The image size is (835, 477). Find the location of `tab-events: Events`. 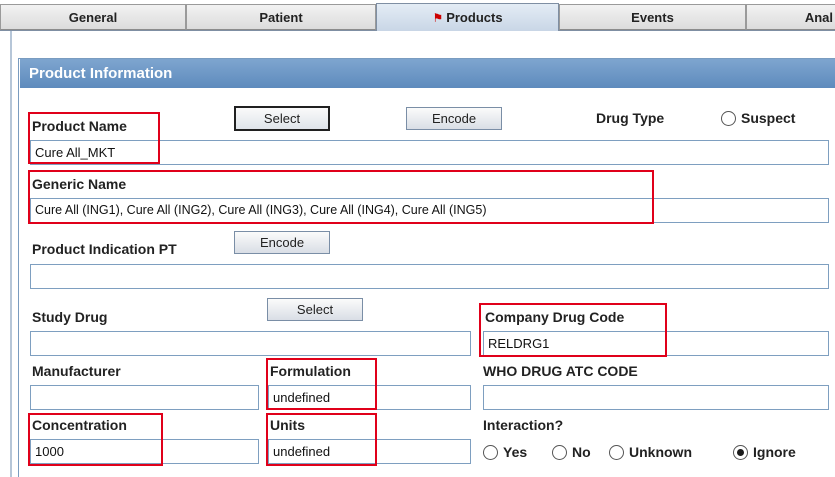

tab-events: Events is located at coordinates (652, 17).